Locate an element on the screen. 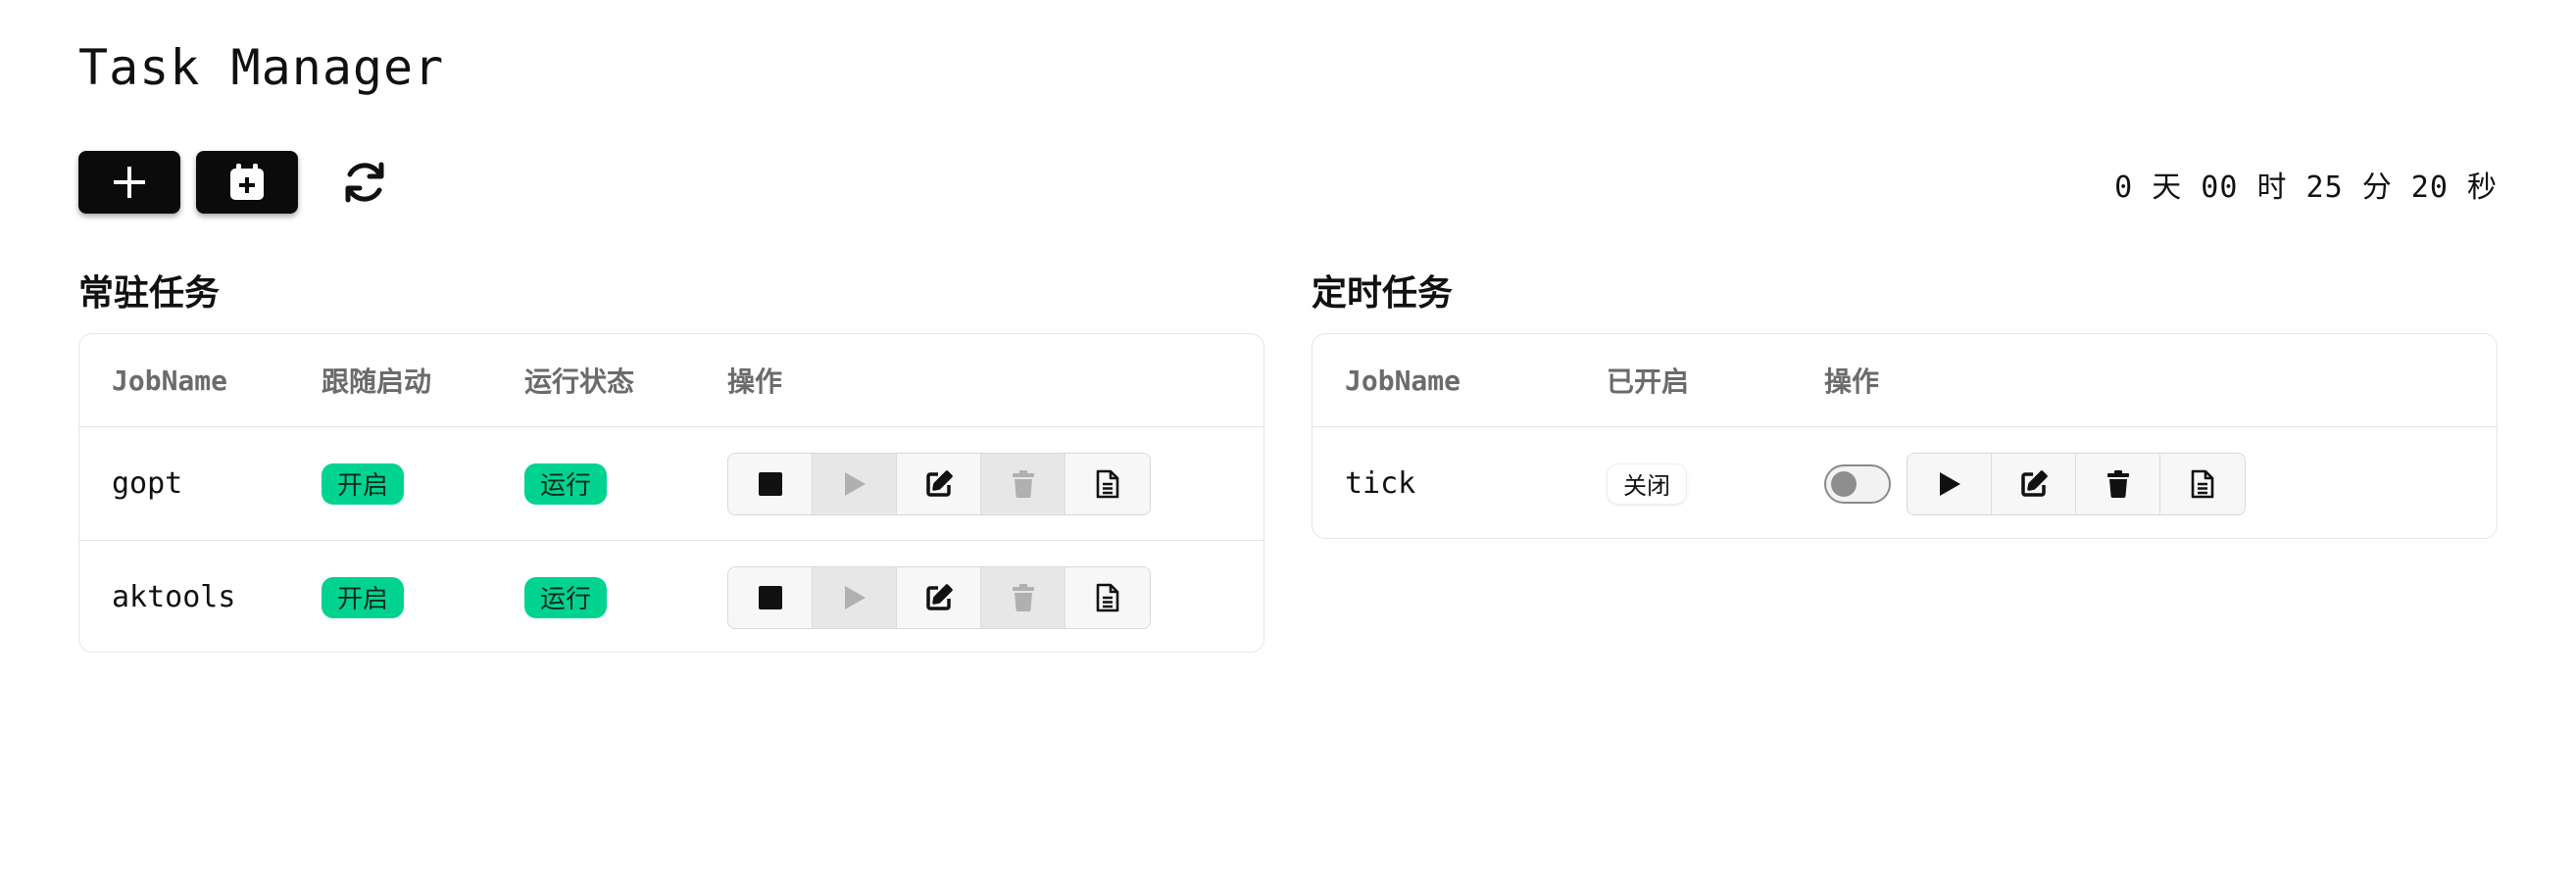  uptime-display: 0 天 00 时 25 分 20 秒 is located at coordinates (2306, 188).